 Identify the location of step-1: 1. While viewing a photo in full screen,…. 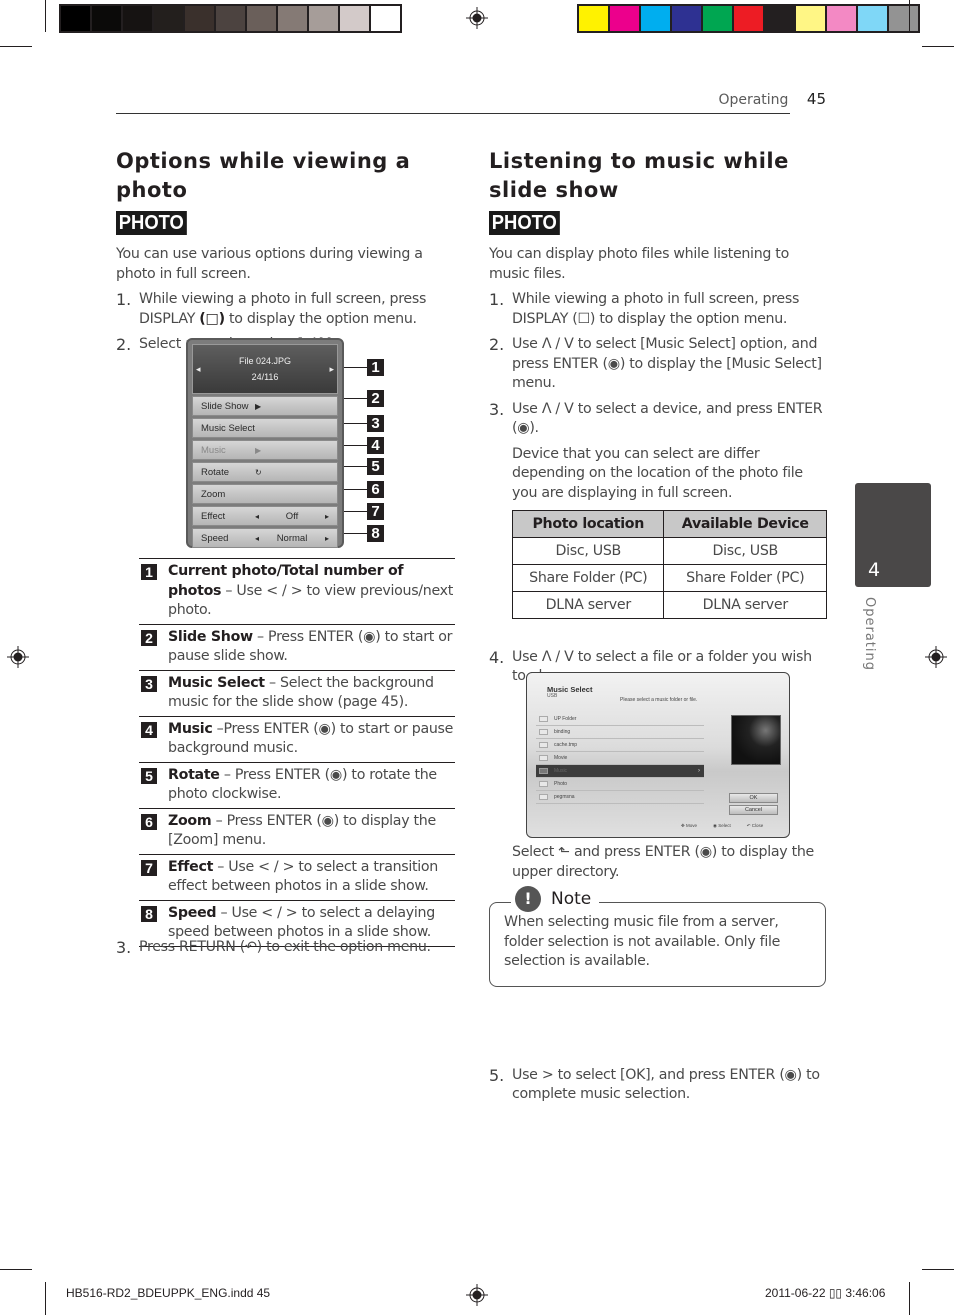
(271, 308).